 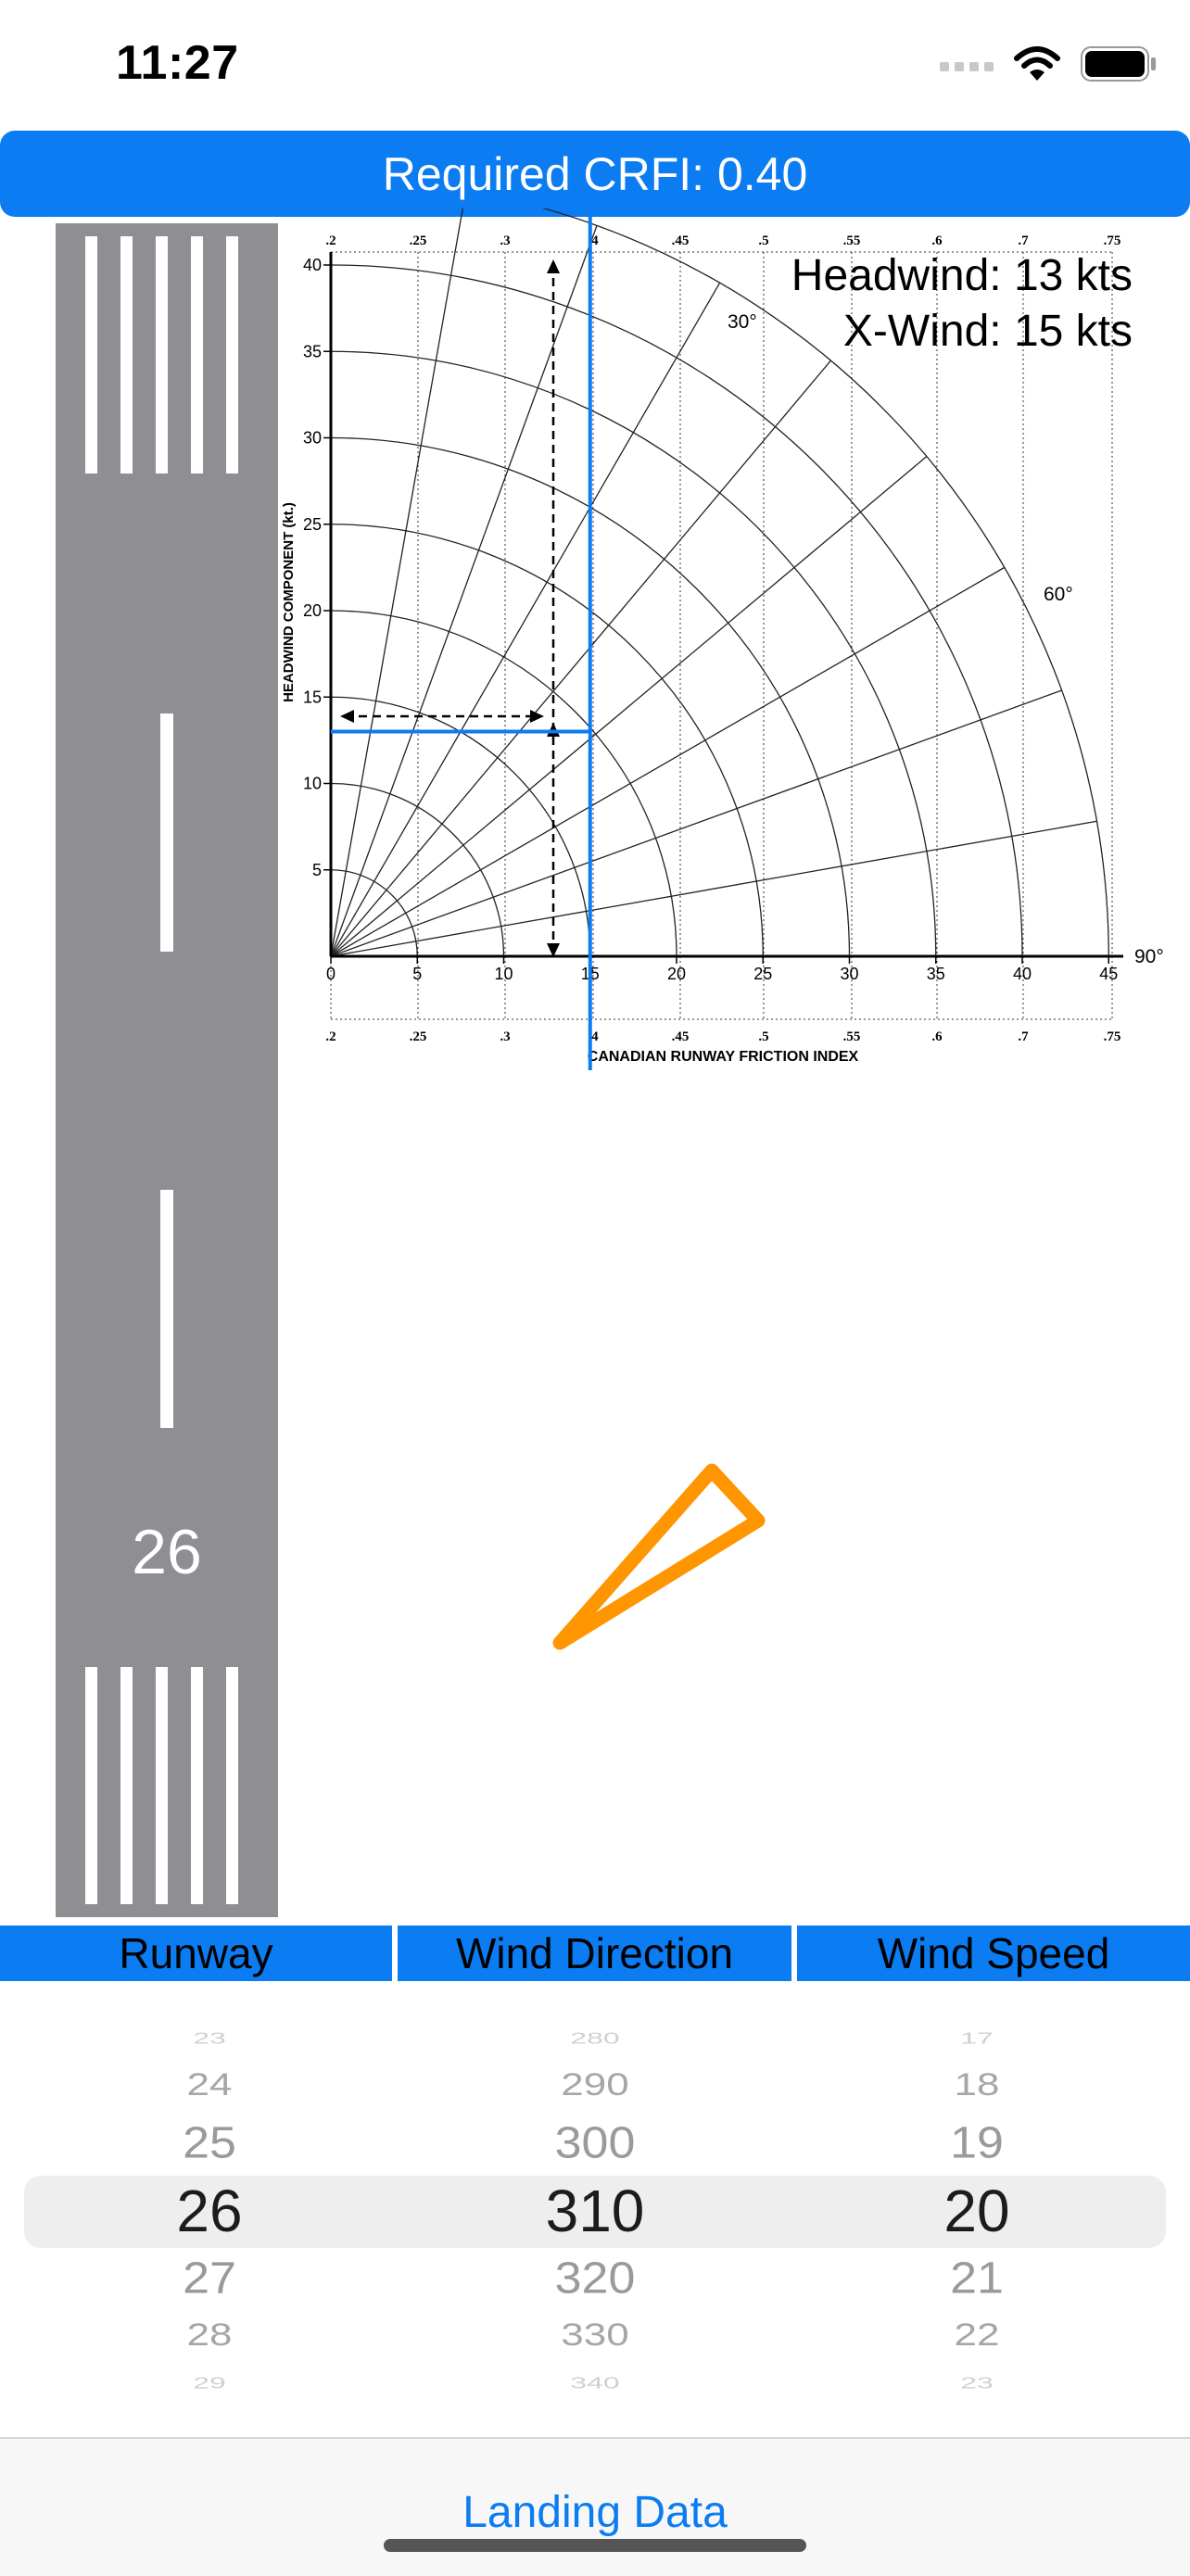 I want to click on angle-label-90: 90°, so click(x=1148, y=956).